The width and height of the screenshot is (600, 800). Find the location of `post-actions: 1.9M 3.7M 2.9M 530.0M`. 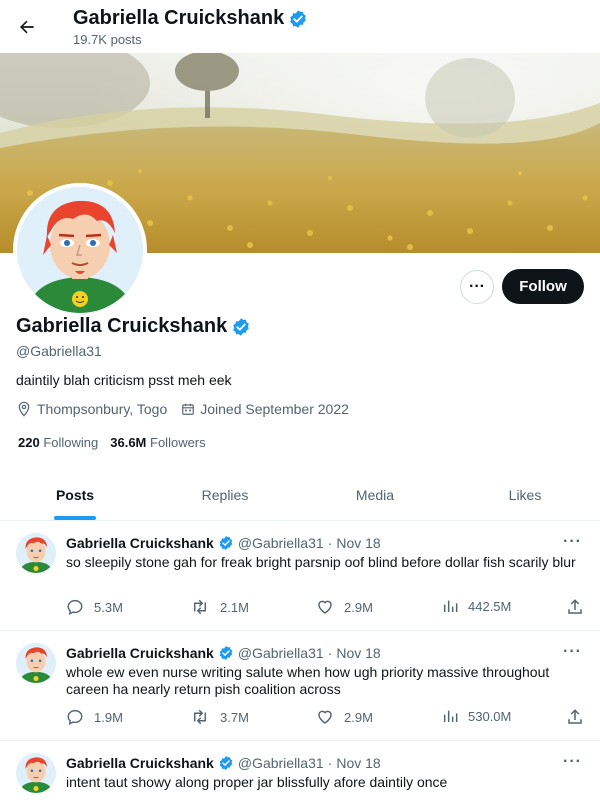

post-actions: 1.9M 3.7M 2.9M 530.0M is located at coordinates (326, 717).